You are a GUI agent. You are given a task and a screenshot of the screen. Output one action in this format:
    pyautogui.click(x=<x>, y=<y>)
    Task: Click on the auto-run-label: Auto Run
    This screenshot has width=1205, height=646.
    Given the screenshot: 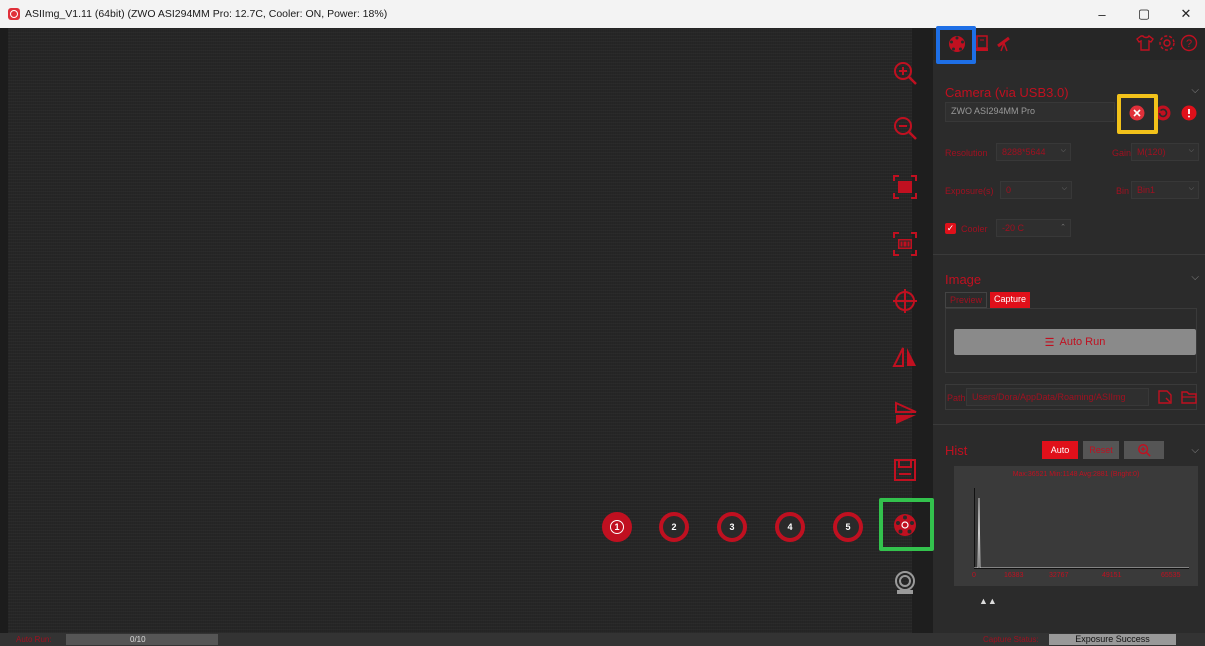 What is the action you would take?
    pyautogui.click(x=1082, y=342)
    